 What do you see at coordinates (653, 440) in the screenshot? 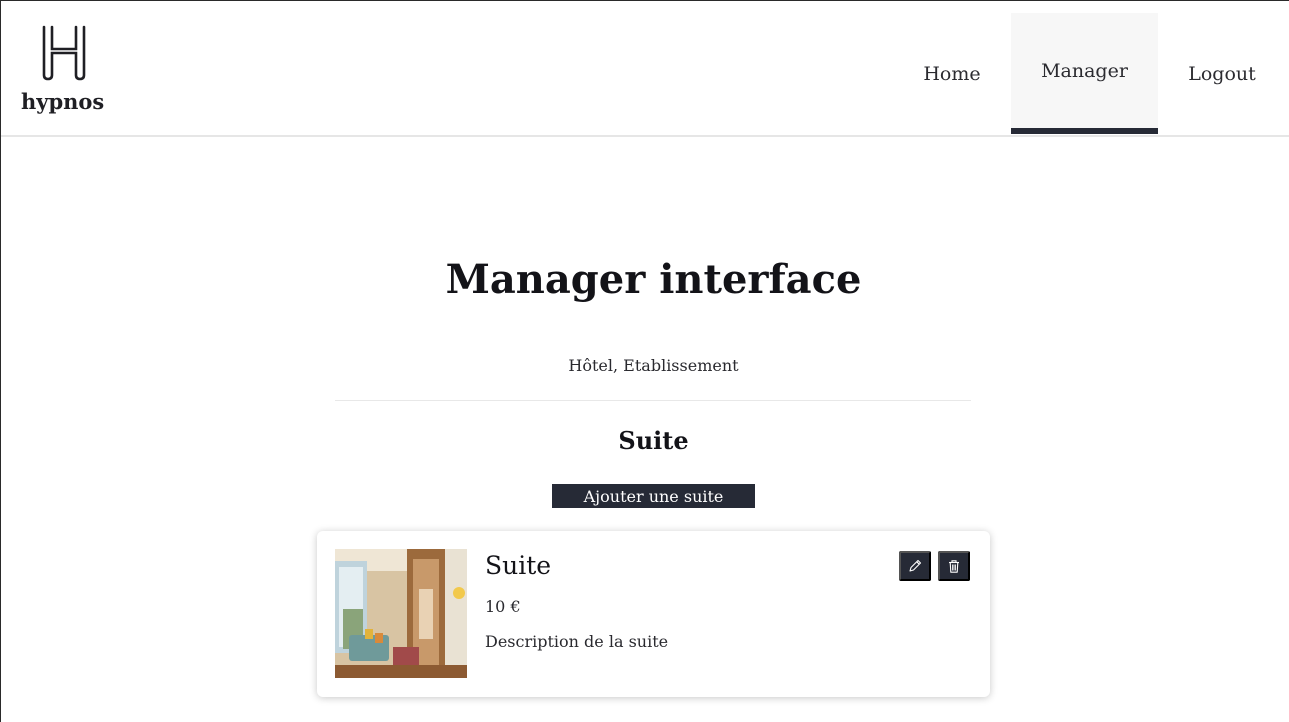
I see `section-title: Suite` at bounding box center [653, 440].